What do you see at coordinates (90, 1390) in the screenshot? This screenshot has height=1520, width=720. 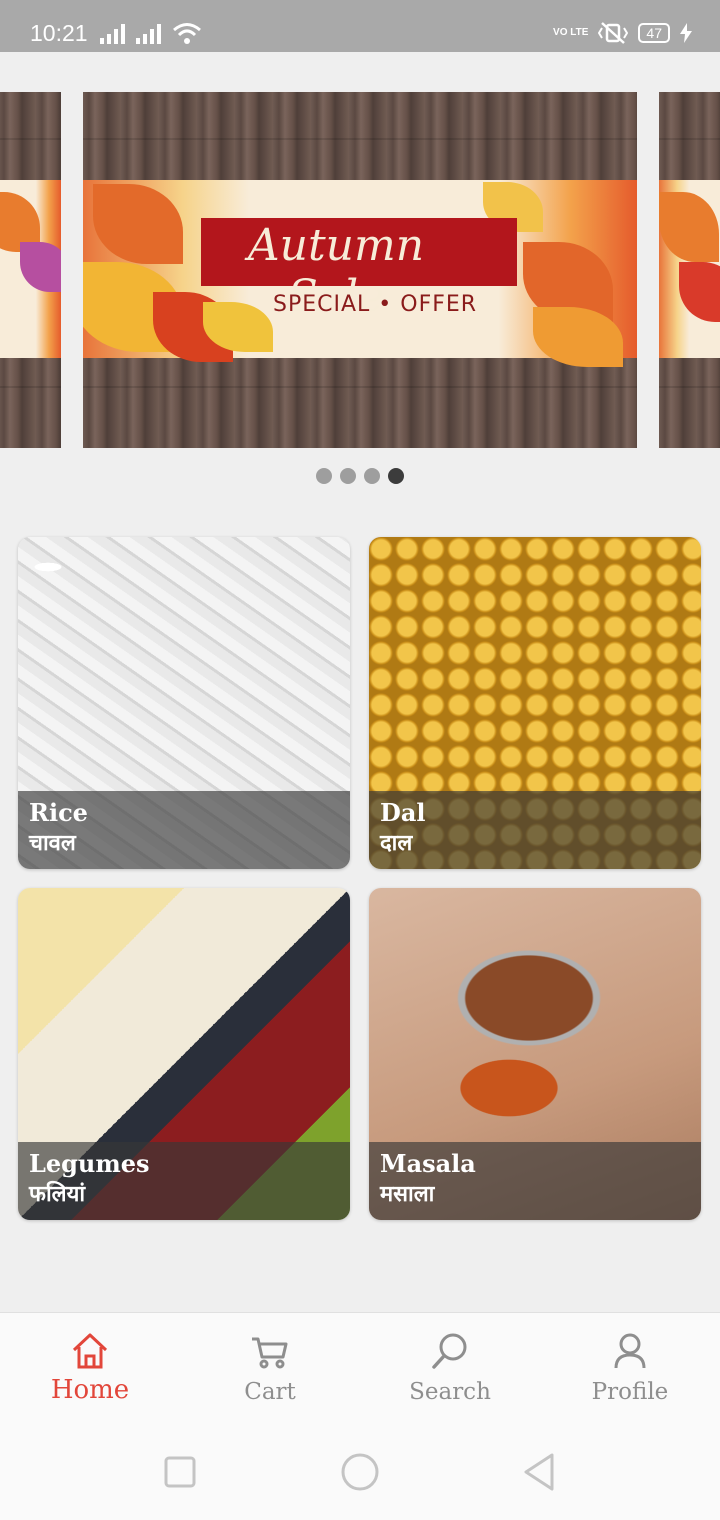 I see `nav-label: Home` at bounding box center [90, 1390].